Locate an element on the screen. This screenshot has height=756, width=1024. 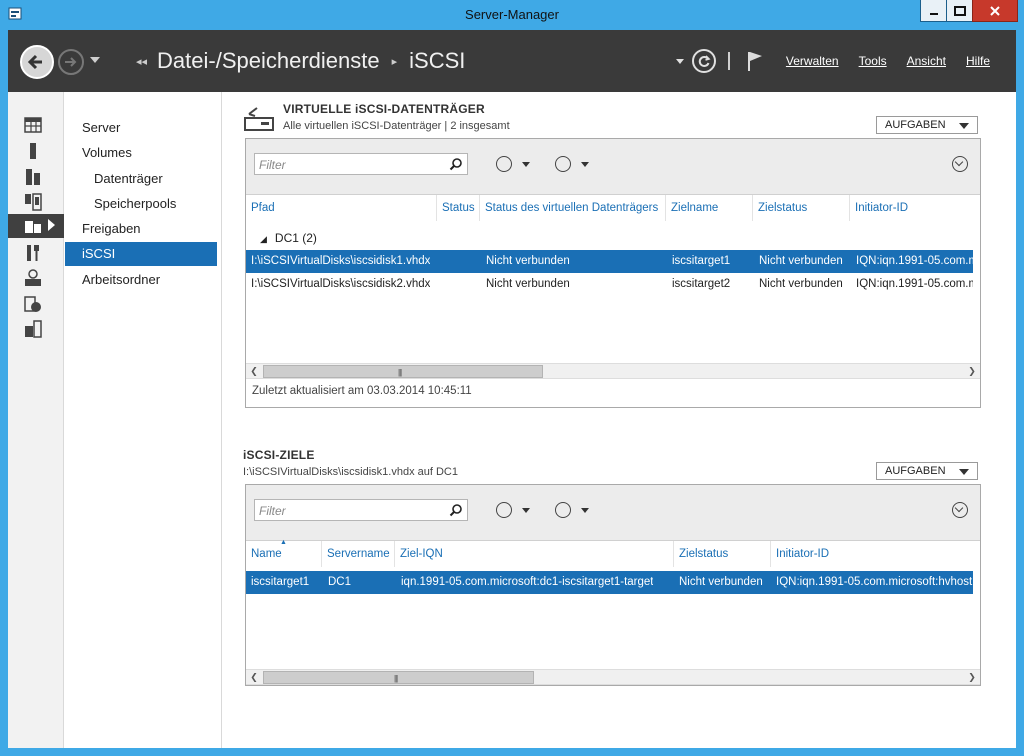
arrow-left-icon is located at coordinates (34, 62).